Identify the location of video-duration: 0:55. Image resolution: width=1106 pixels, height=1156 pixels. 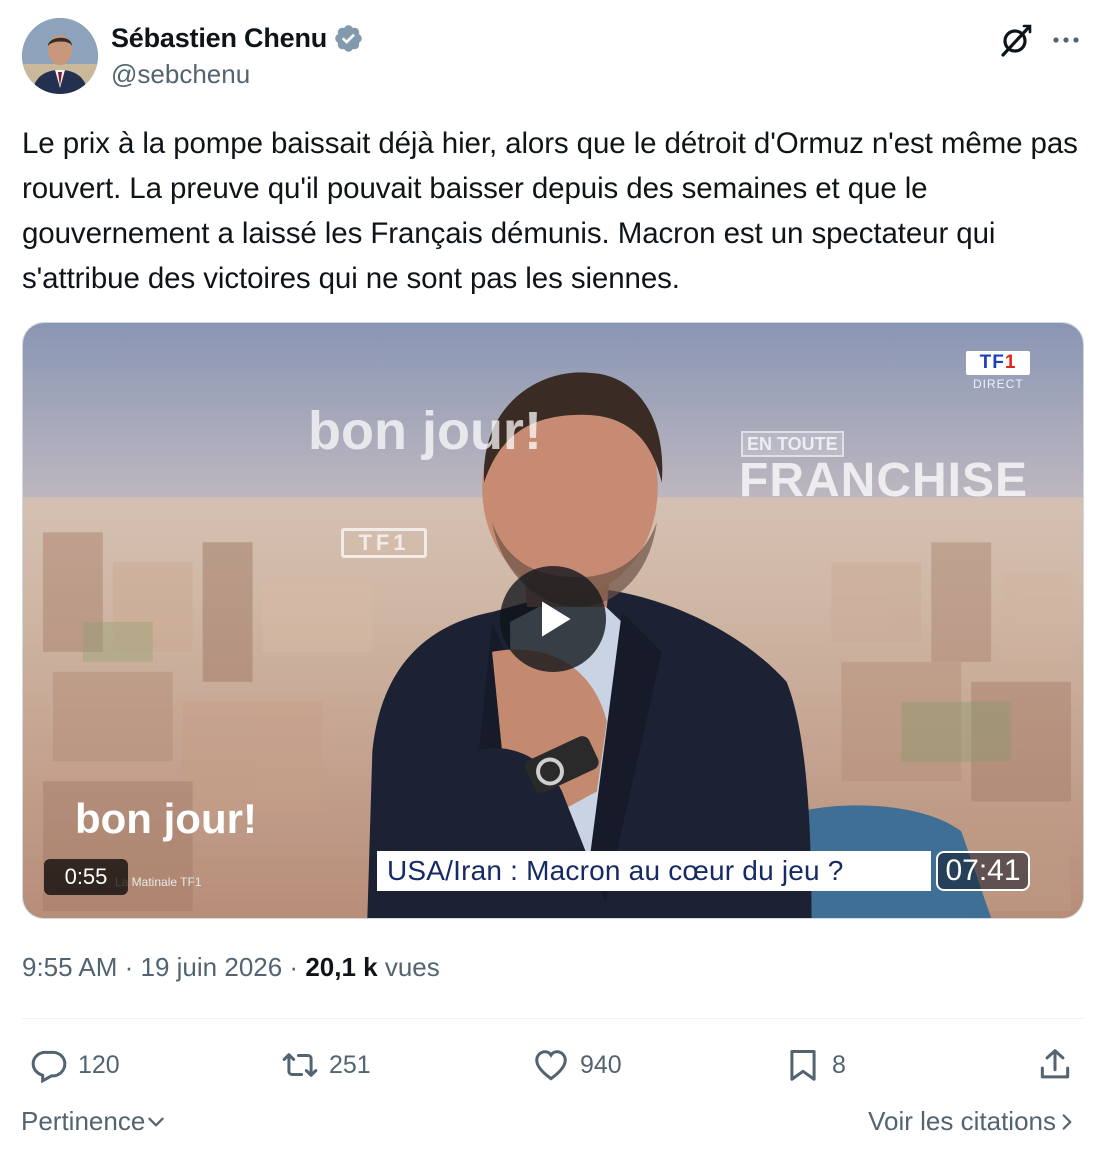
(86, 877).